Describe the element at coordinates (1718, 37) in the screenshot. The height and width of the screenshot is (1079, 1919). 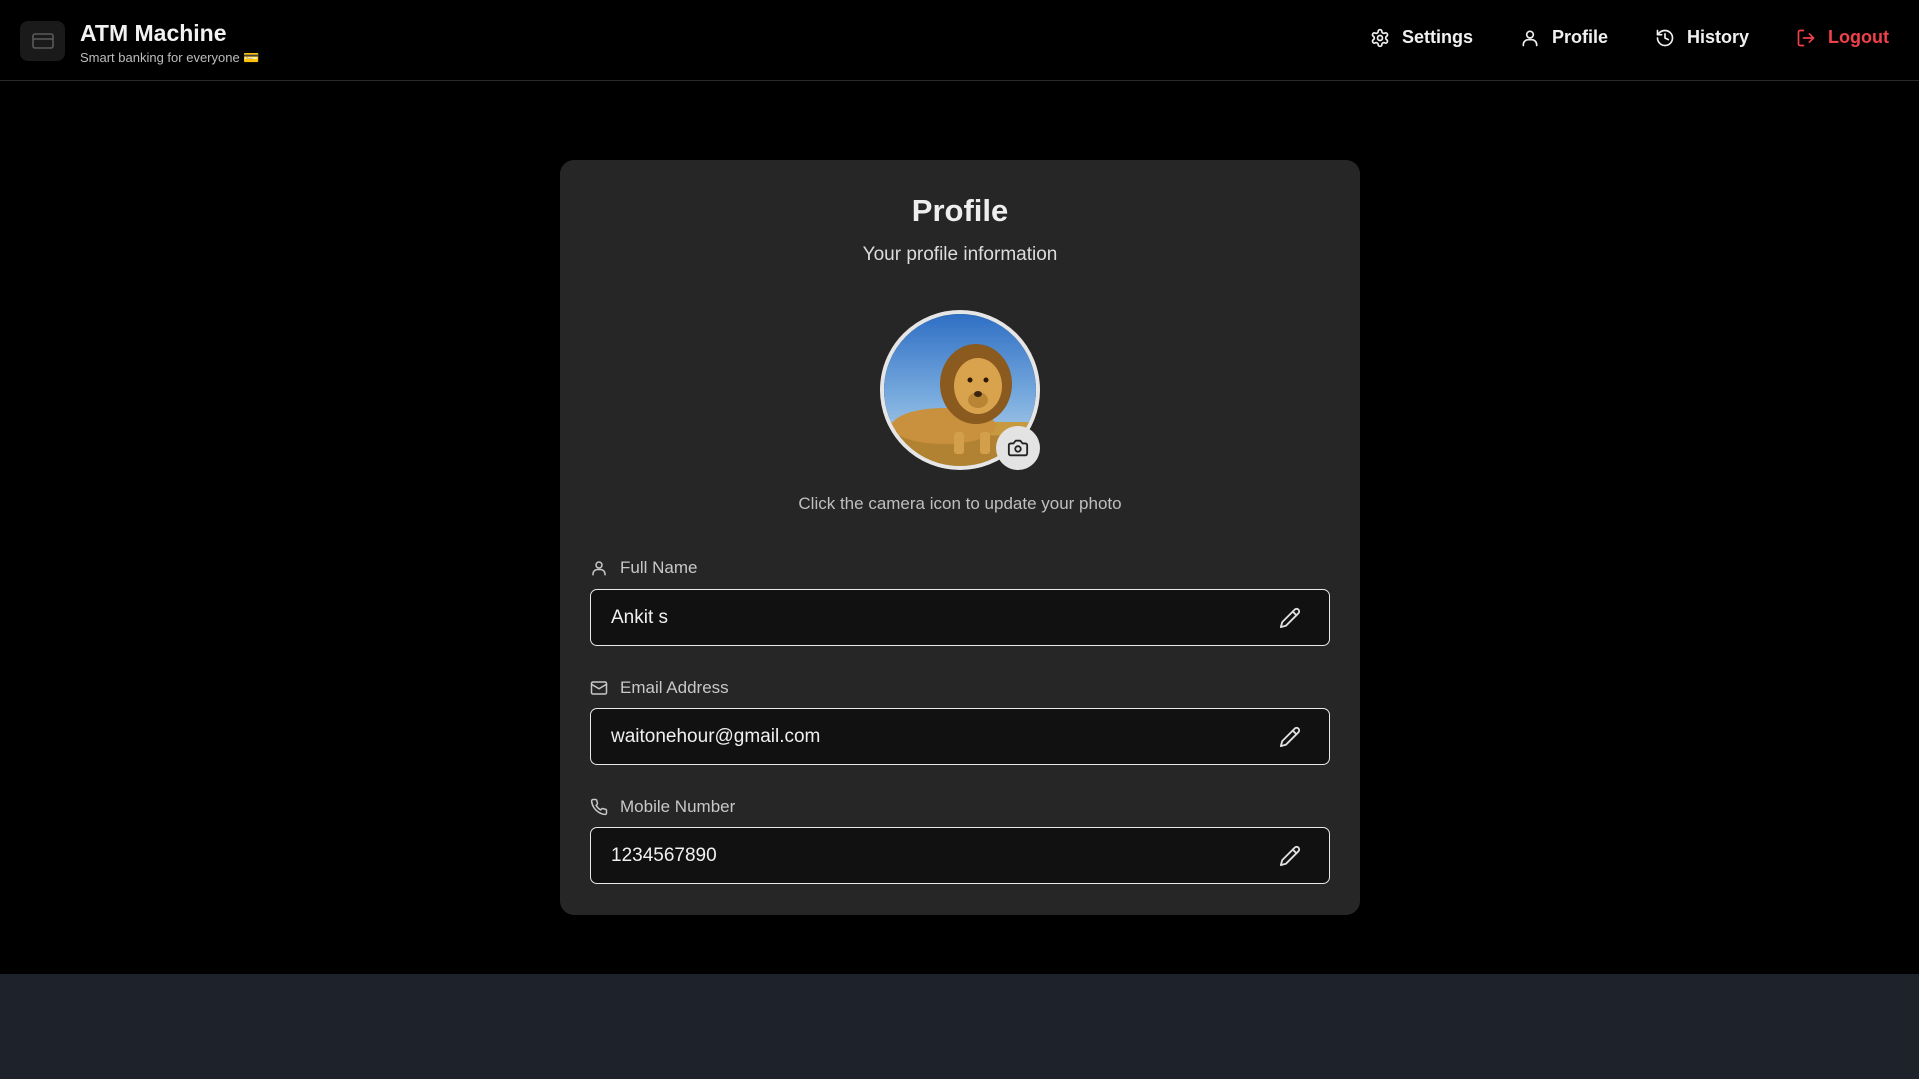
I see `nav-history-label: History` at that location.